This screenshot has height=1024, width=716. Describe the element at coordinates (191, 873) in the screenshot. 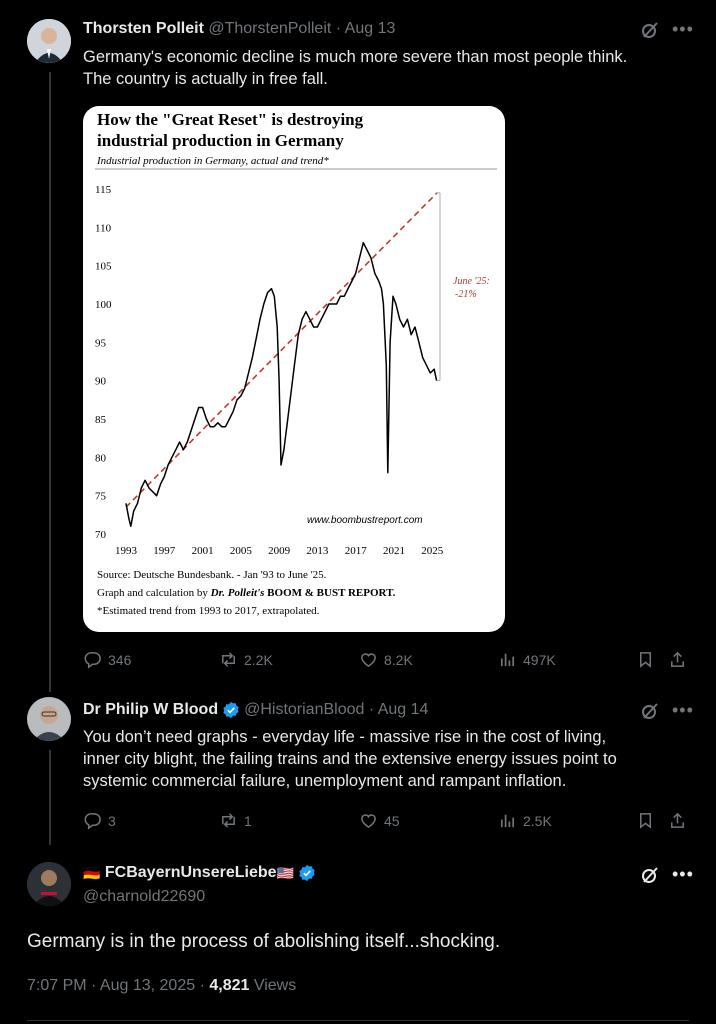

I see `author-name: FCBayernUnsereLiebe` at that location.